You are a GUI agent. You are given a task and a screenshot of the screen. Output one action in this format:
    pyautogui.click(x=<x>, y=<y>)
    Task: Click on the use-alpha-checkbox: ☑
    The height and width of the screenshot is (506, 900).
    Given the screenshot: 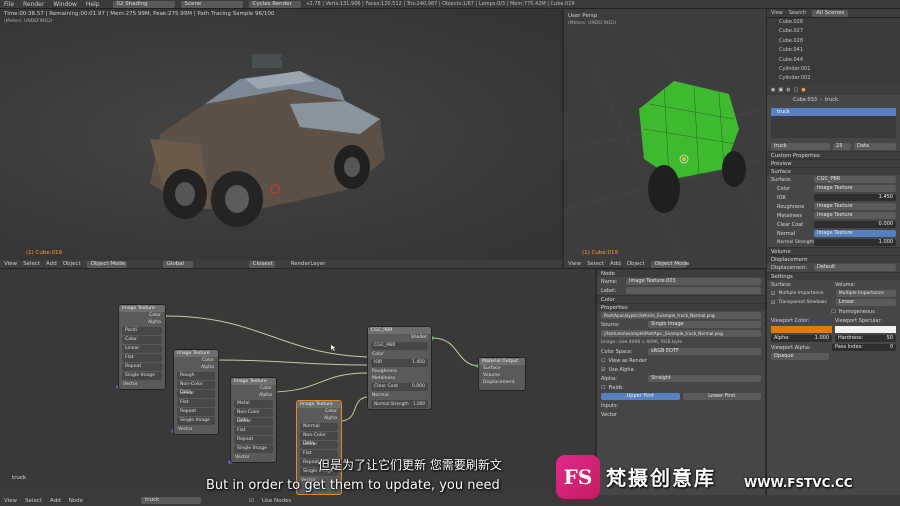 What is the action you would take?
    pyautogui.click(x=603, y=370)
    